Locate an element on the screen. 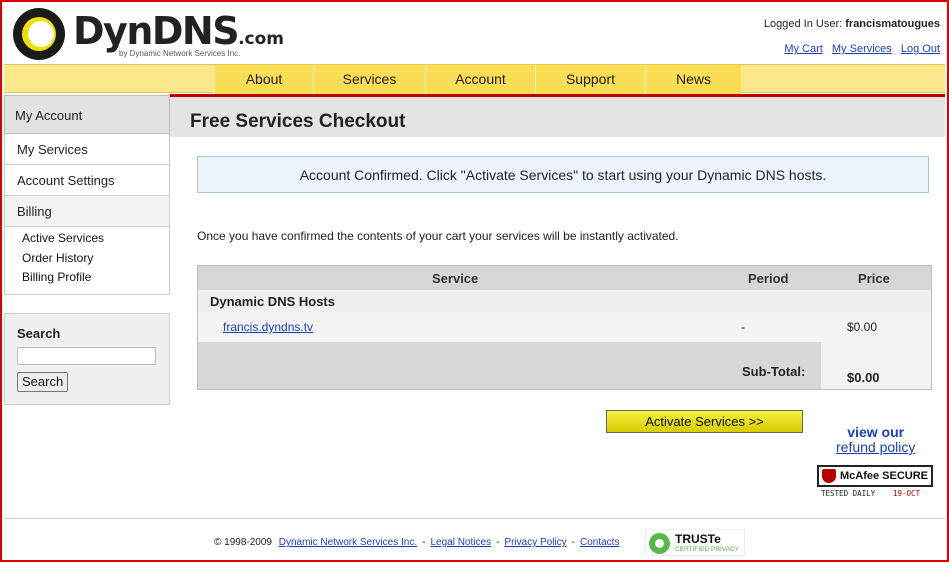  main-nav: About Services Account Support News is located at coordinates (474, 79).